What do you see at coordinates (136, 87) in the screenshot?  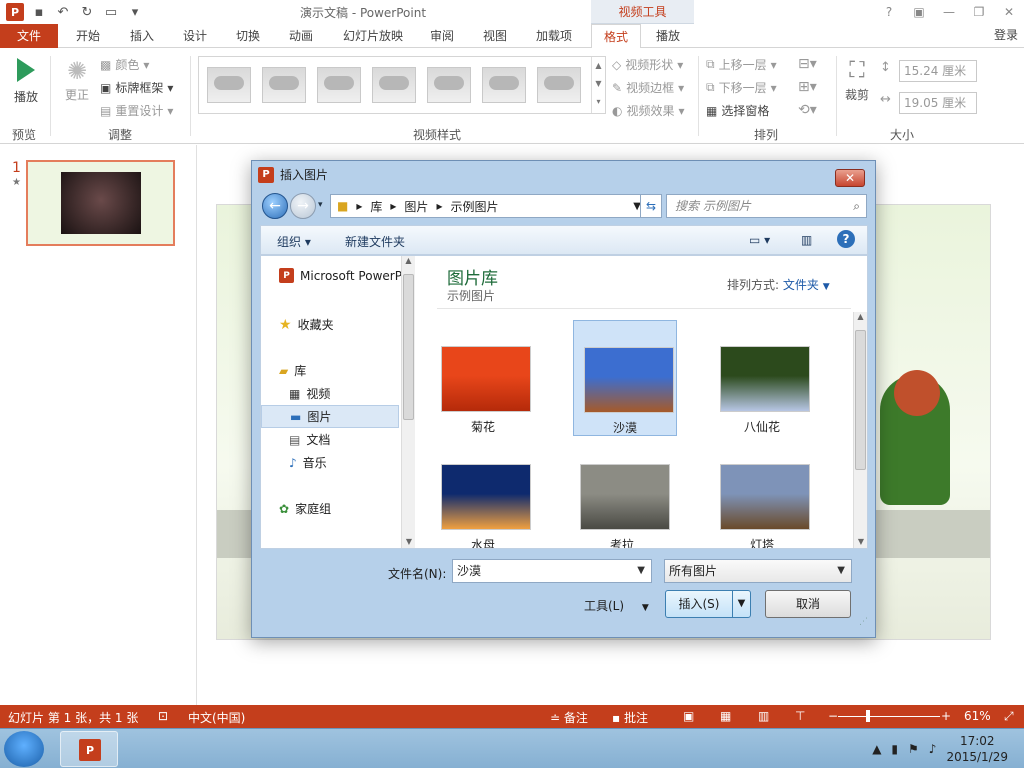 I see `poster-frame-button: ▣ 标牌框架 ▾` at bounding box center [136, 87].